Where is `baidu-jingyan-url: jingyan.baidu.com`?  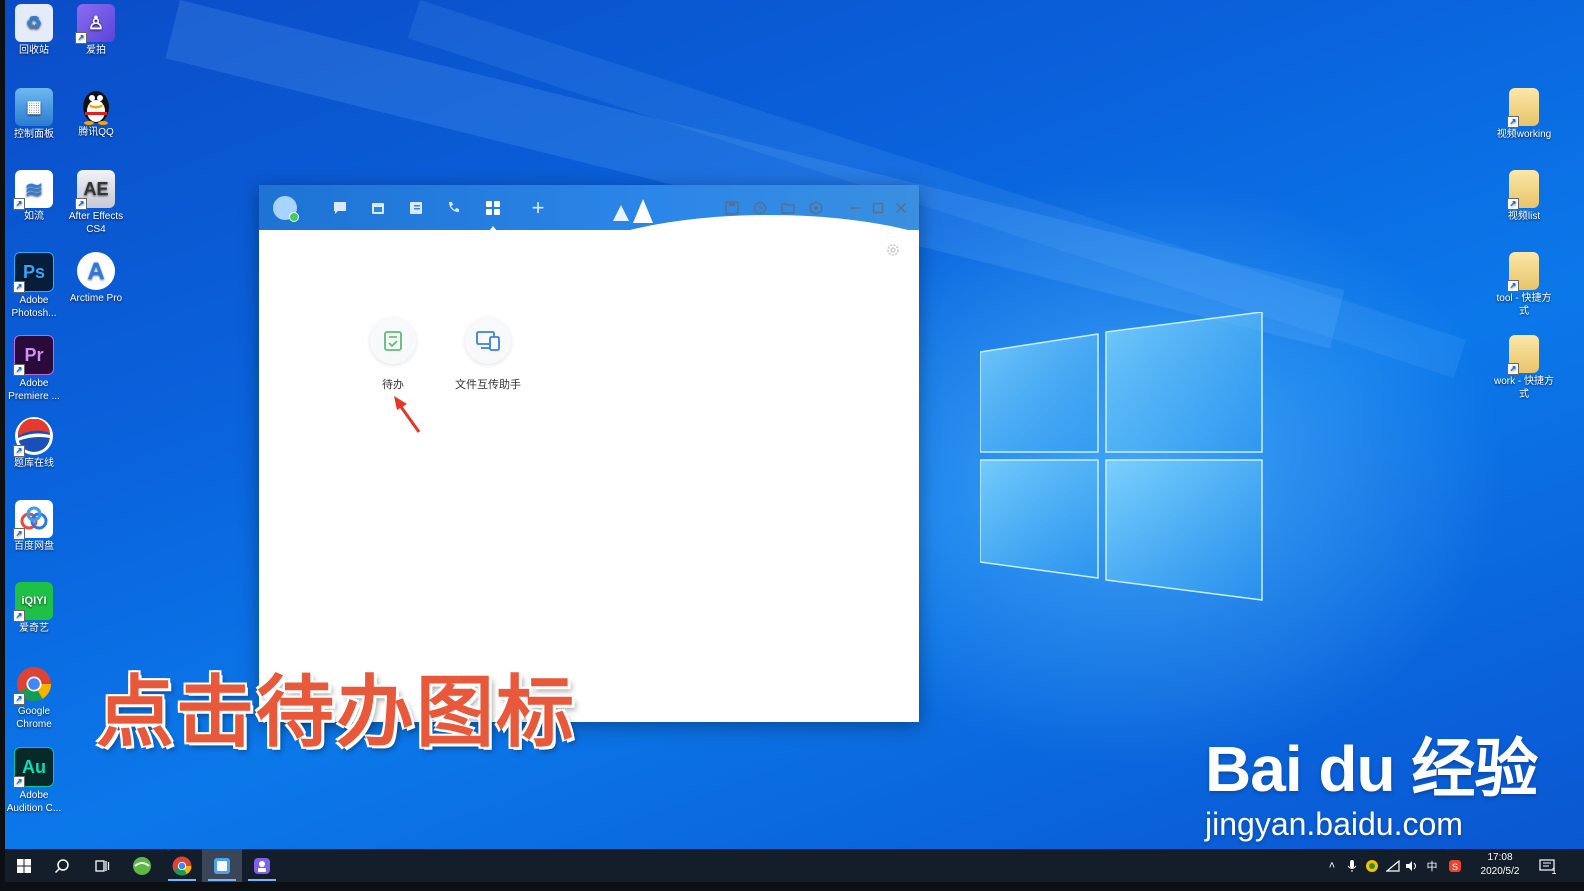 baidu-jingyan-url: jingyan.baidu.com is located at coordinates (1334, 824).